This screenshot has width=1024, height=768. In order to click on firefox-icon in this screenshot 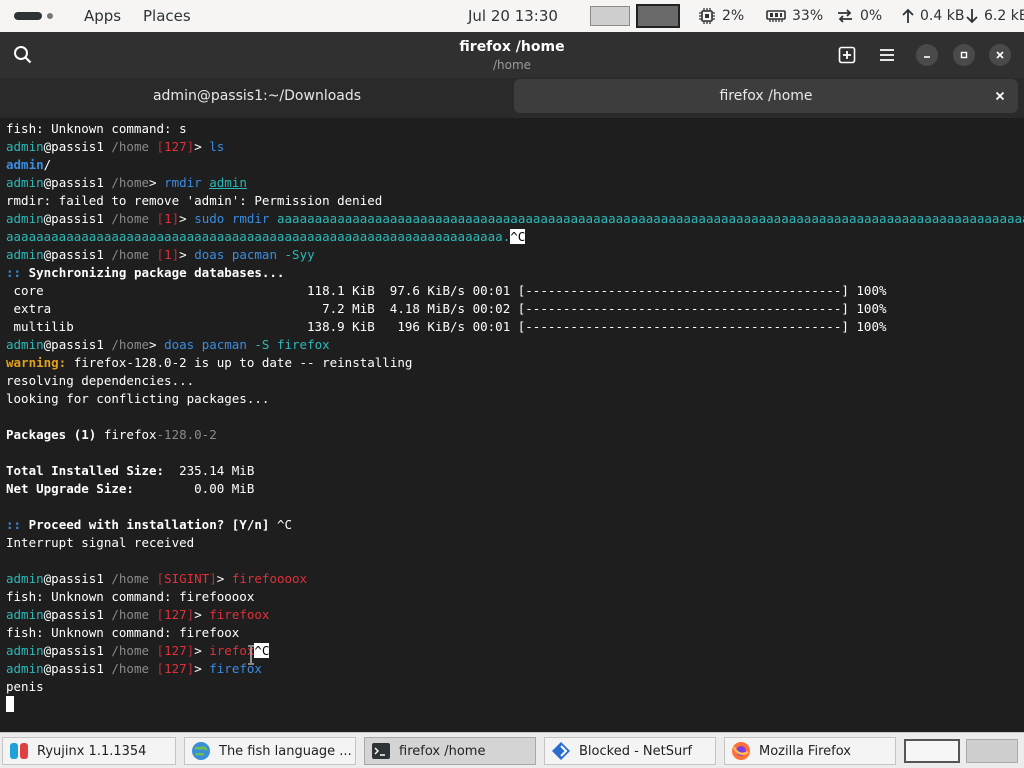, I will do `click(741, 751)`.